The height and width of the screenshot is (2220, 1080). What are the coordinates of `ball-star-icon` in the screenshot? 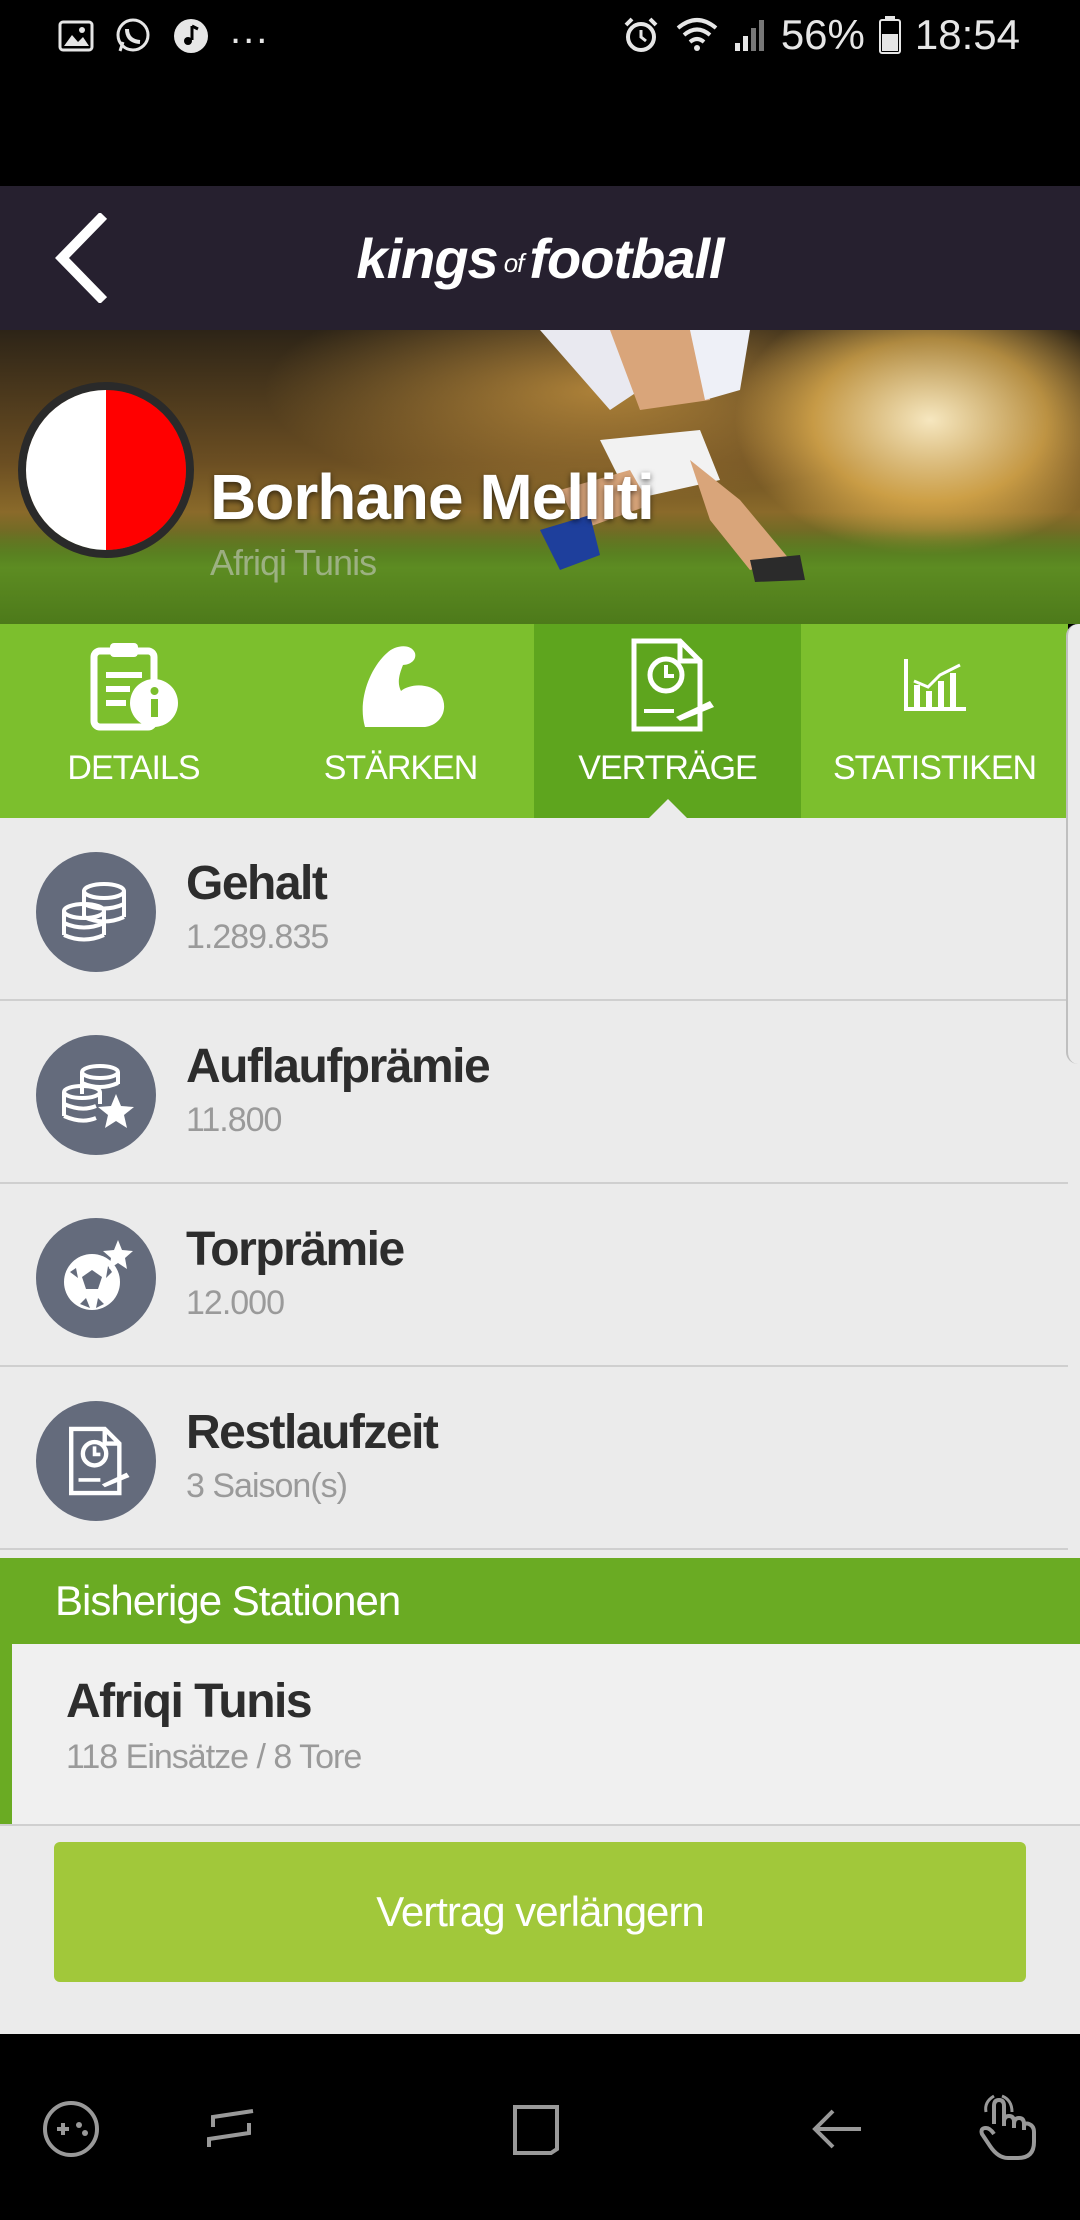 It's located at (96, 1278).